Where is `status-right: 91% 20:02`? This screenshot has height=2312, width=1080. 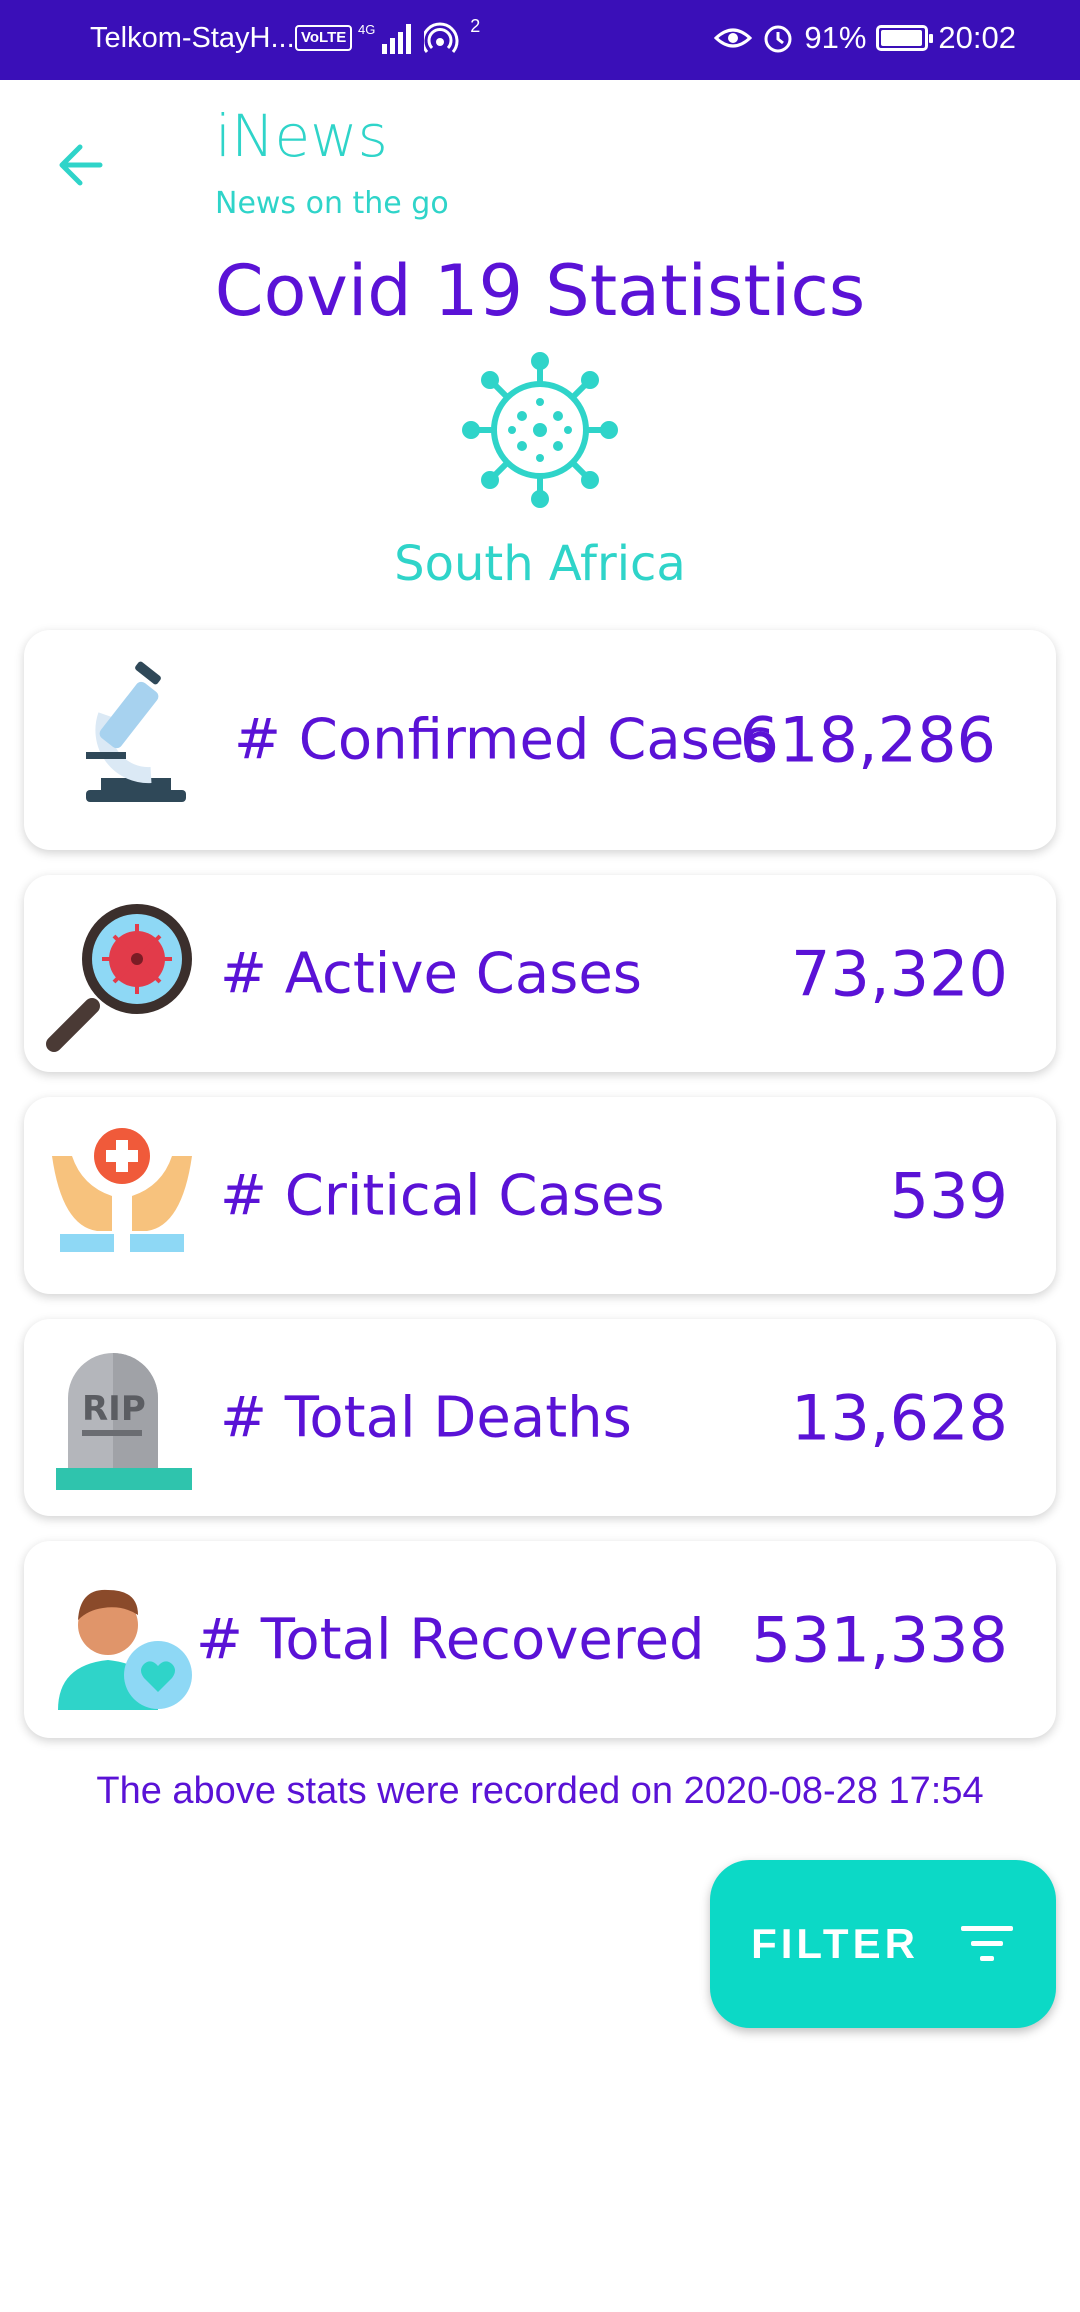 status-right: 91% 20:02 is located at coordinates (865, 38).